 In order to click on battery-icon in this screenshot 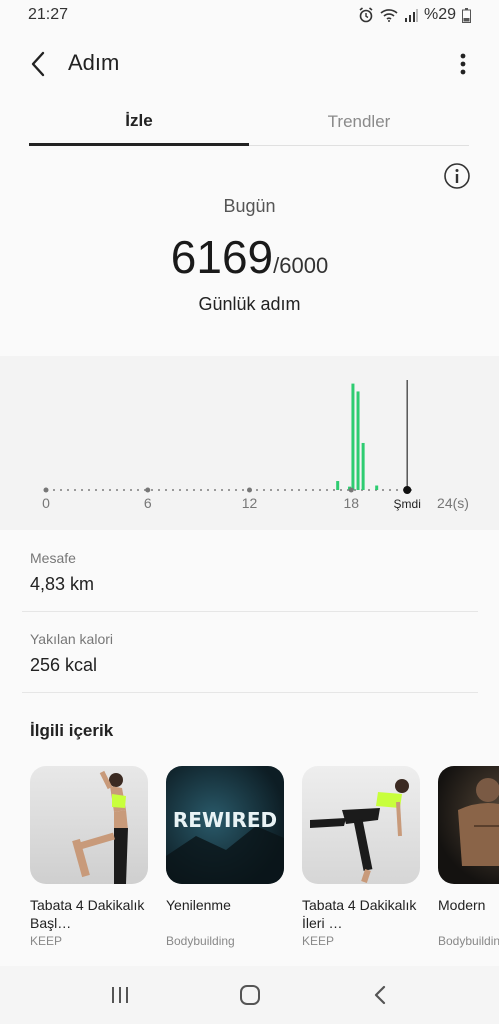, I will do `click(466, 15)`.